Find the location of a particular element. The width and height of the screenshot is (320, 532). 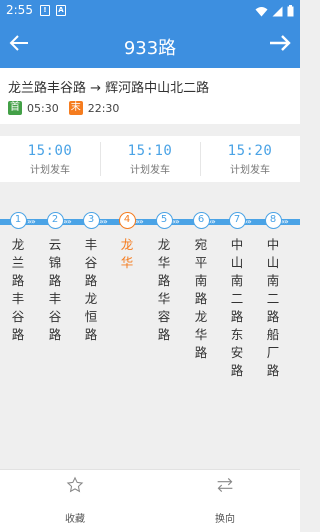

schedule-time: 15:00 is located at coordinates (50, 151).